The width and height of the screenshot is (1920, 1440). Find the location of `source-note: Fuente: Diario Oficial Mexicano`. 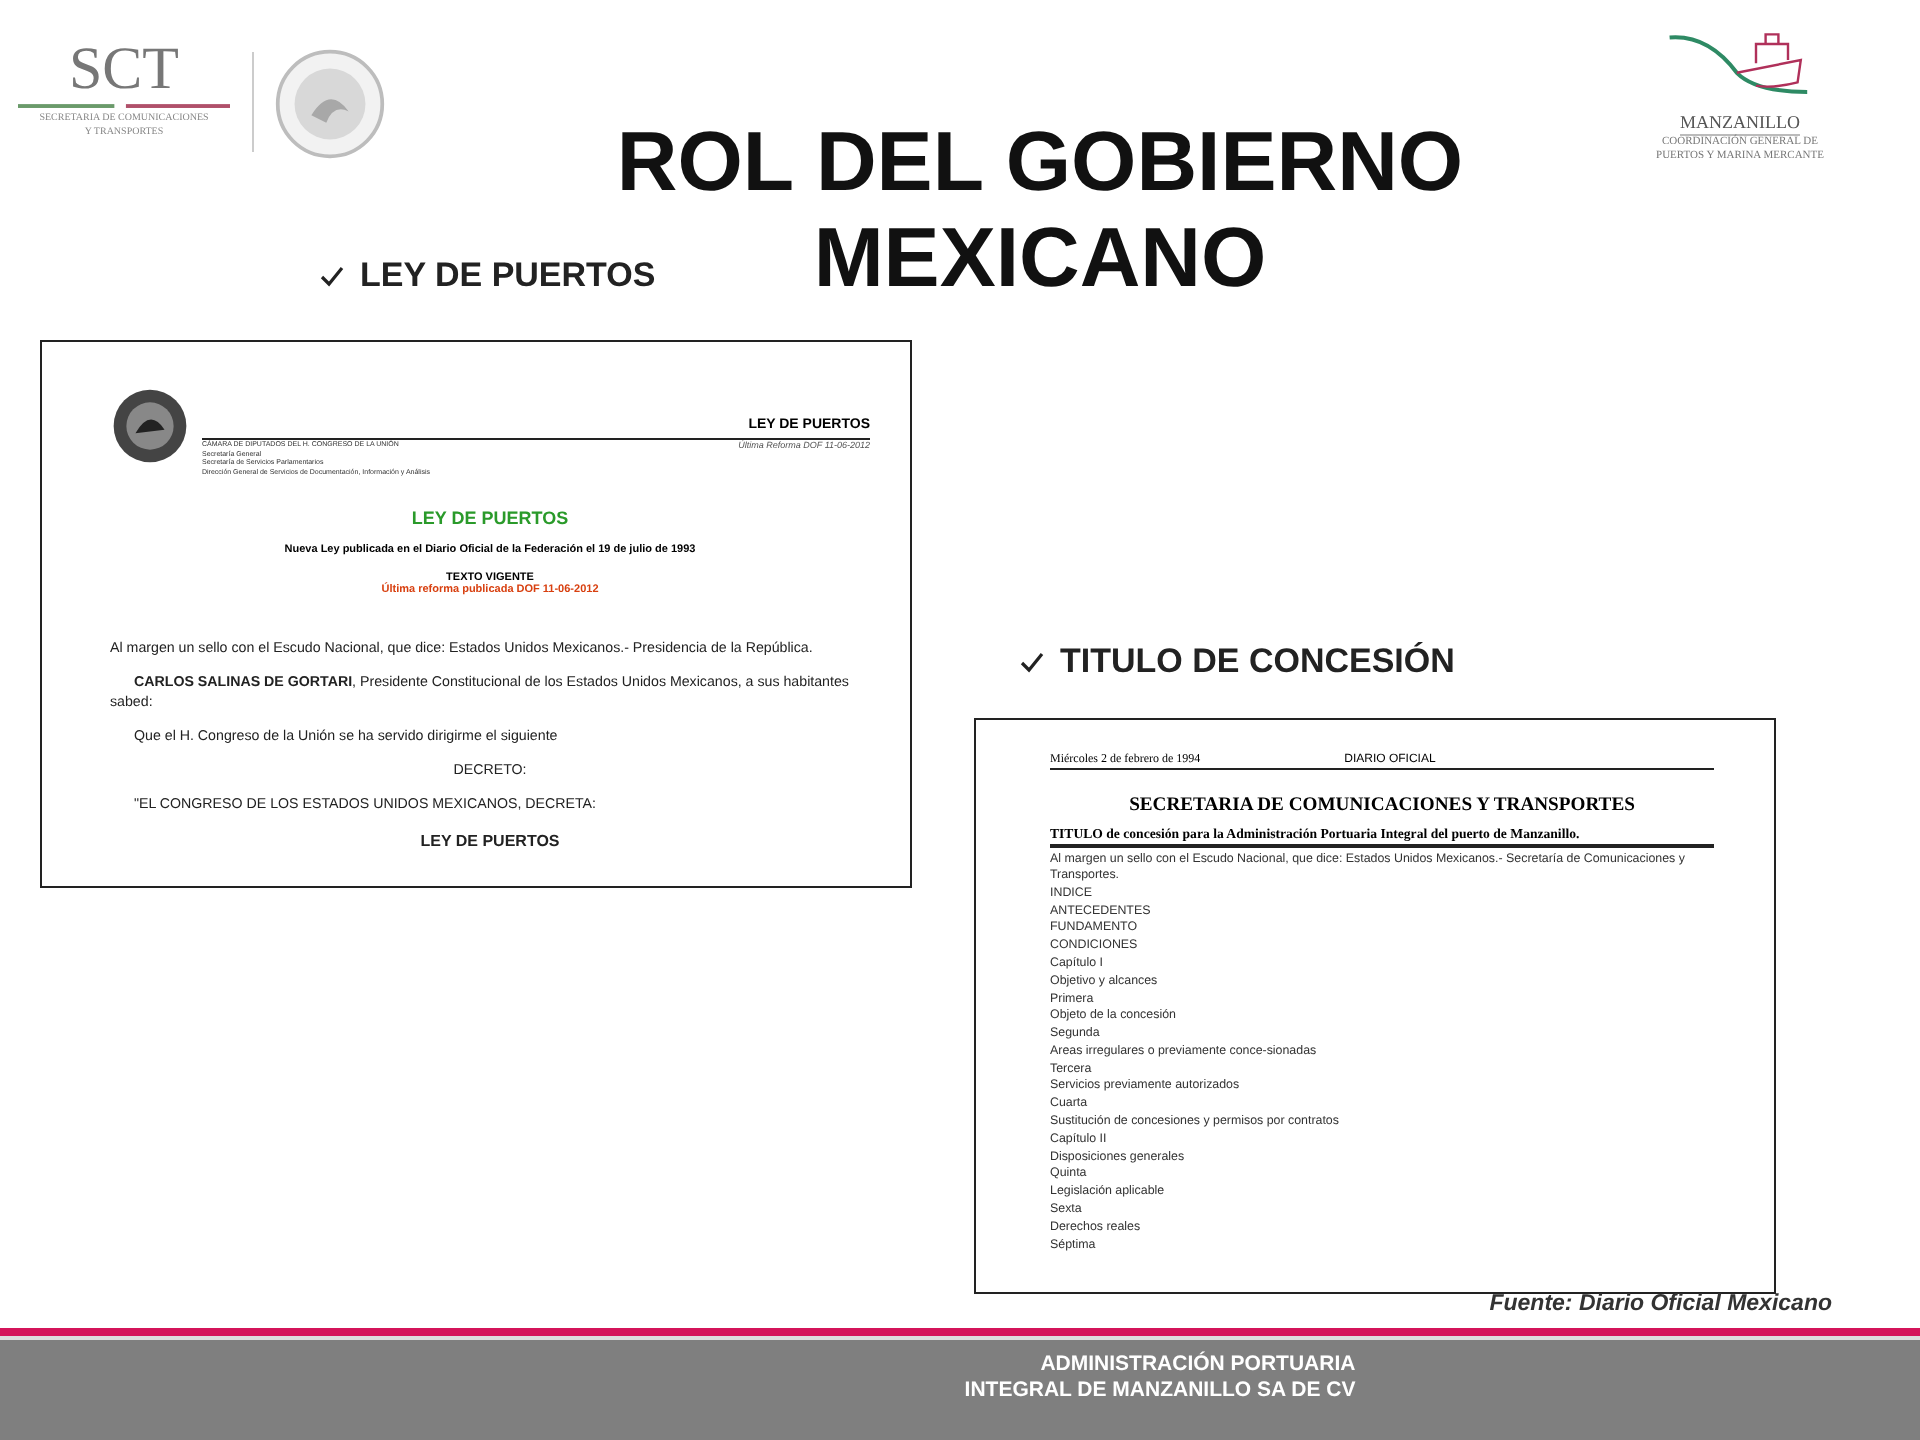

source-note: Fuente: Diario Oficial Mexicano is located at coordinates (1660, 1306).